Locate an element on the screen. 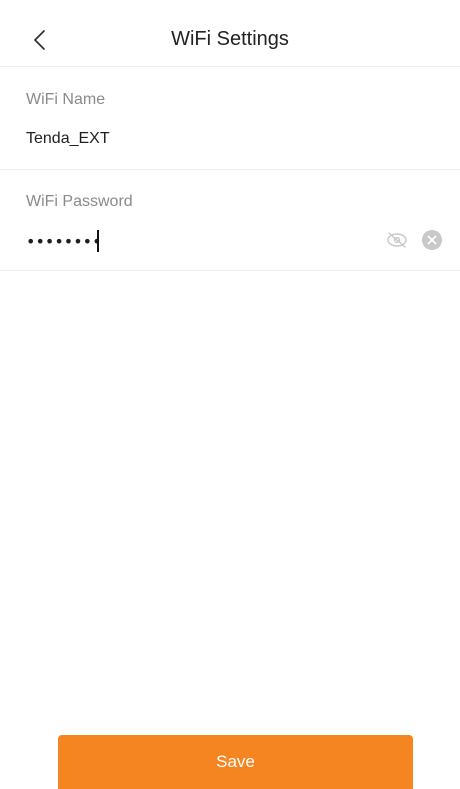 The image size is (460, 789). top-app-bar: WiFi Settings is located at coordinates (230, 33).